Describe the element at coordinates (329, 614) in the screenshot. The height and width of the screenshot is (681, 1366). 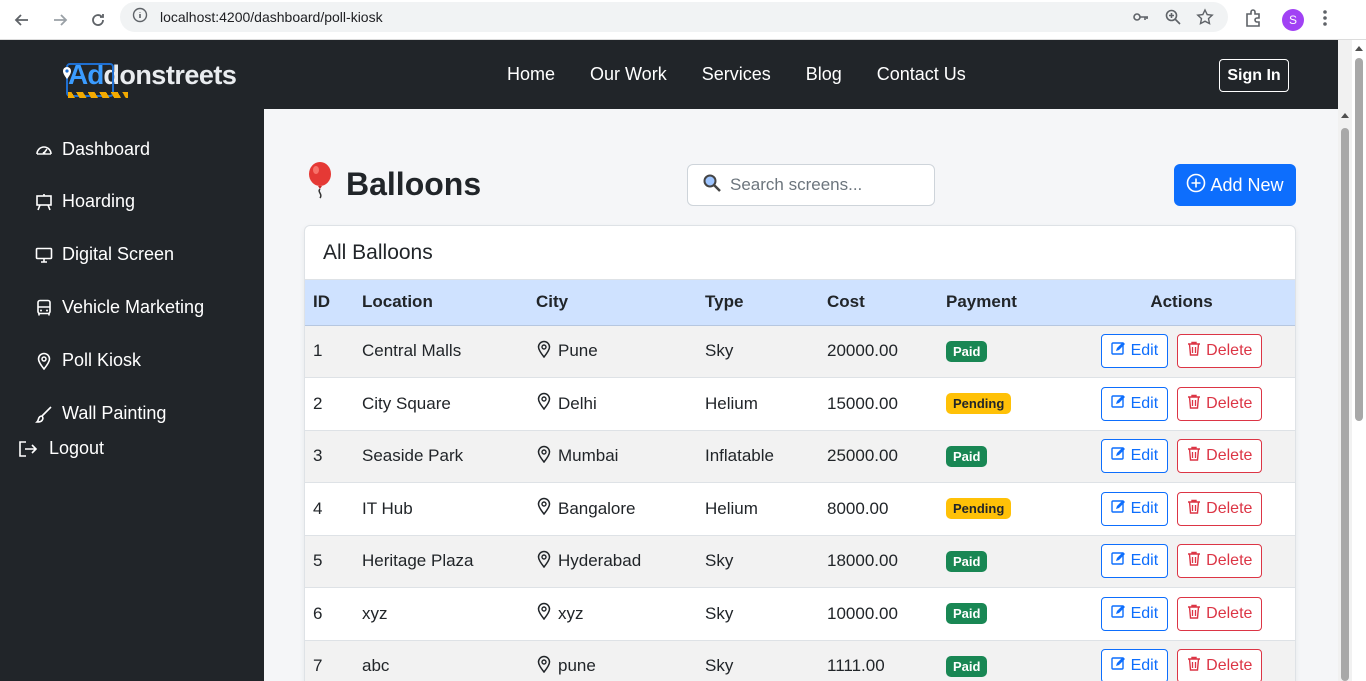
I see `cell-id: 6` at that location.